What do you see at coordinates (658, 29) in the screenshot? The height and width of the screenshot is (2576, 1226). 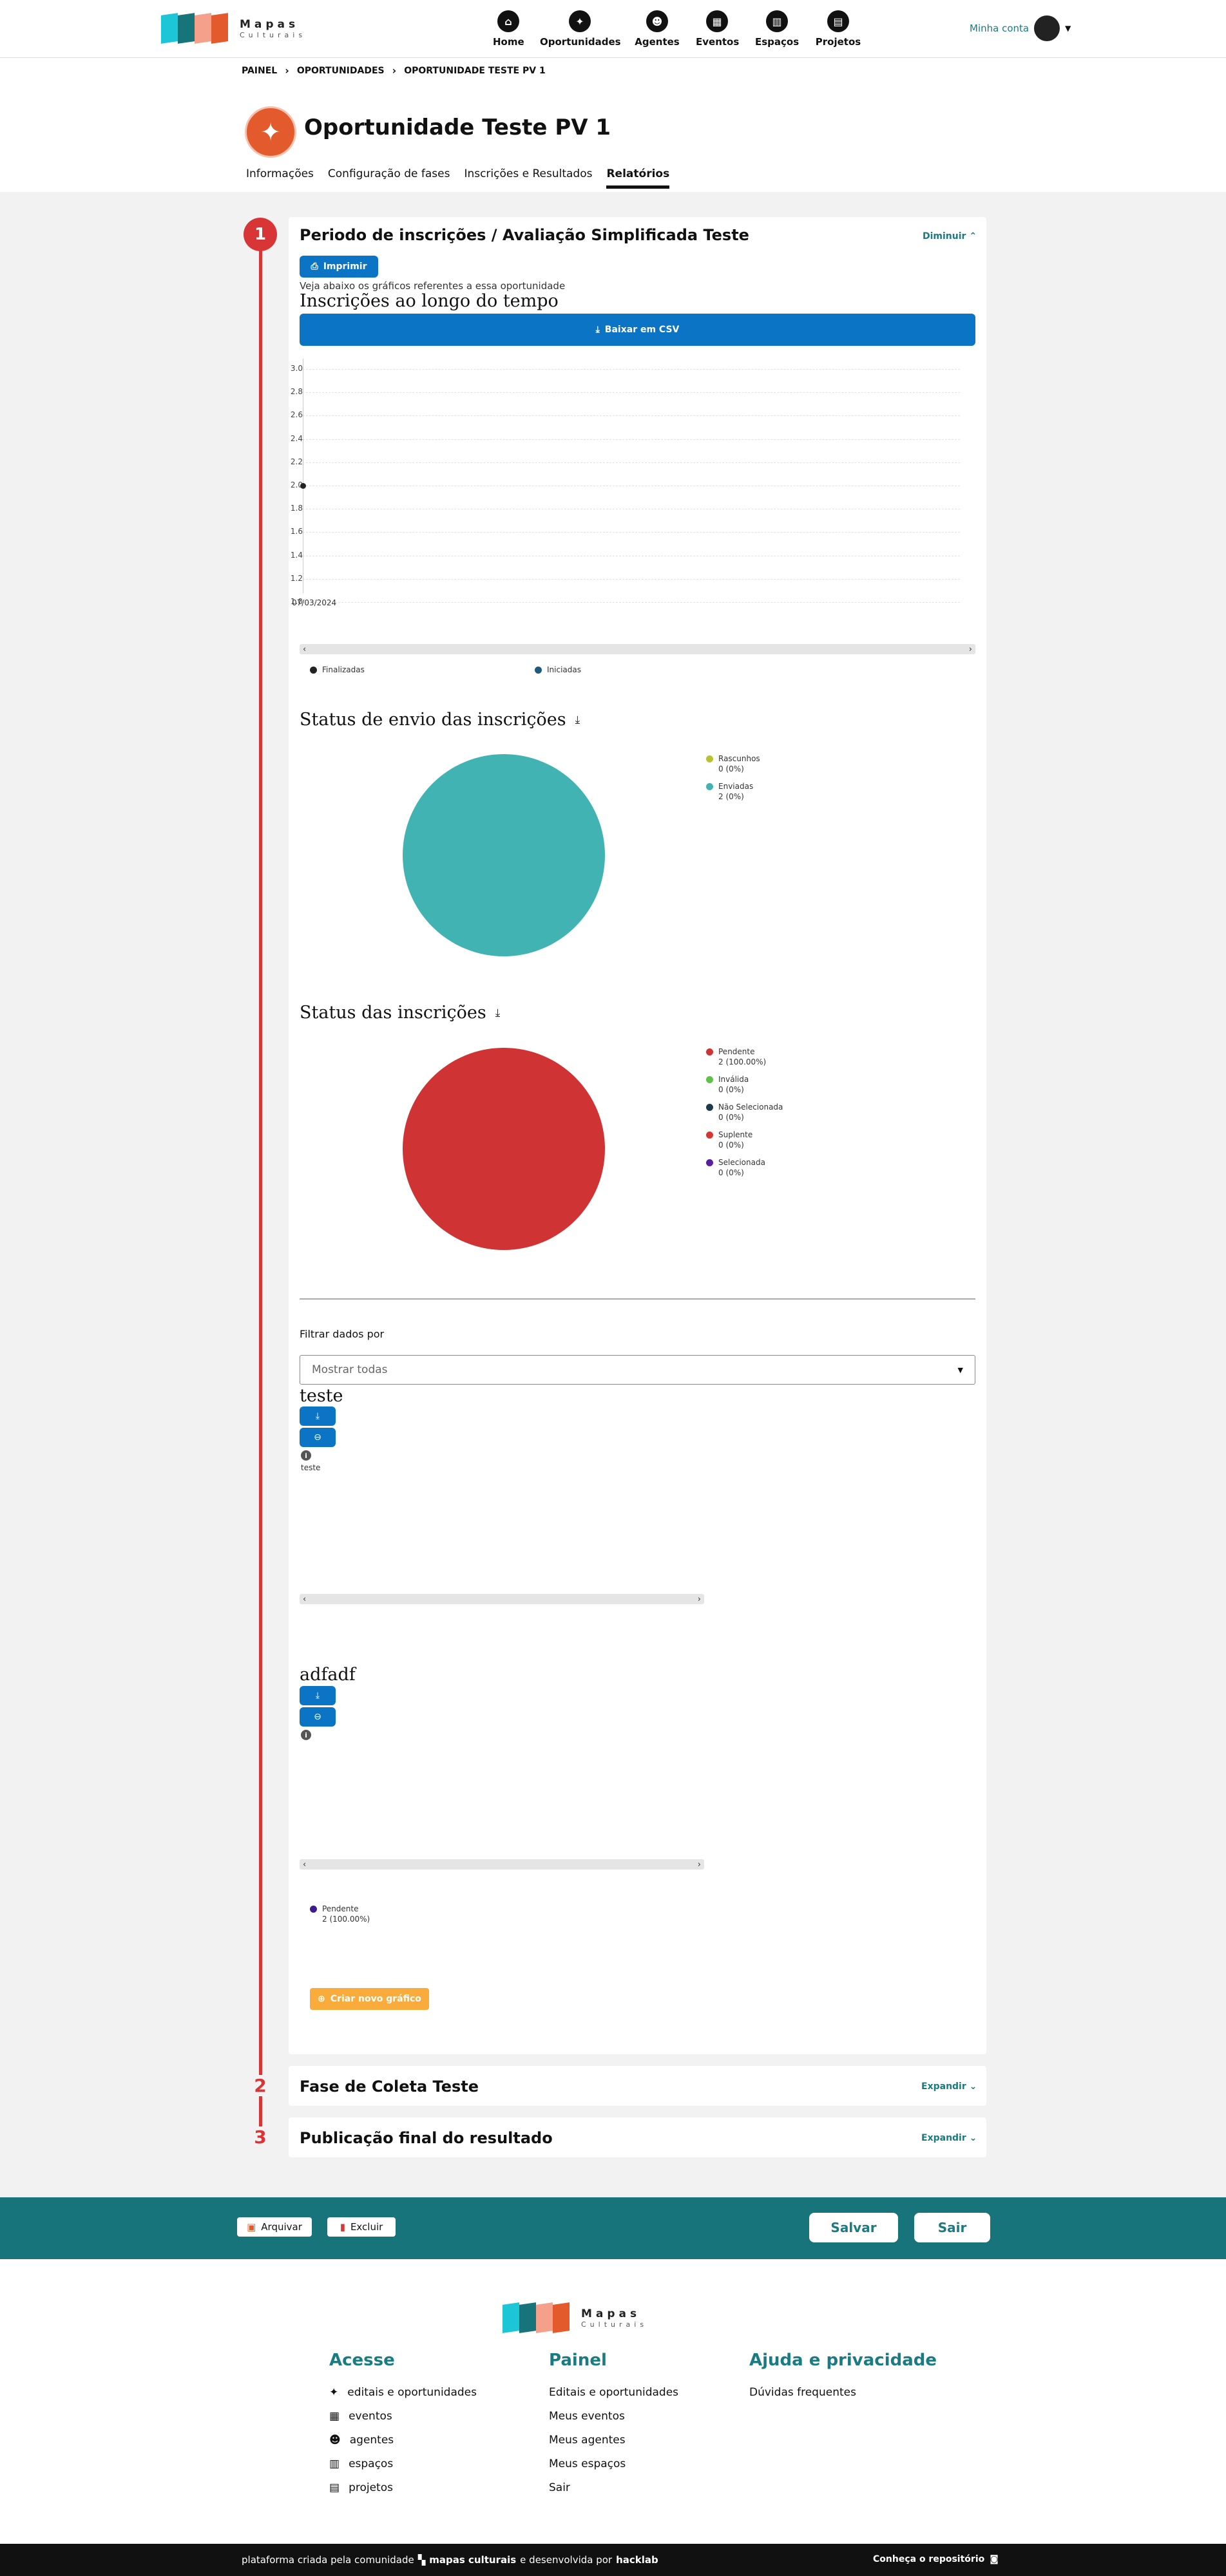 I see `nav-agentes: ☻ Agentes` at bounding box center [658, 29].